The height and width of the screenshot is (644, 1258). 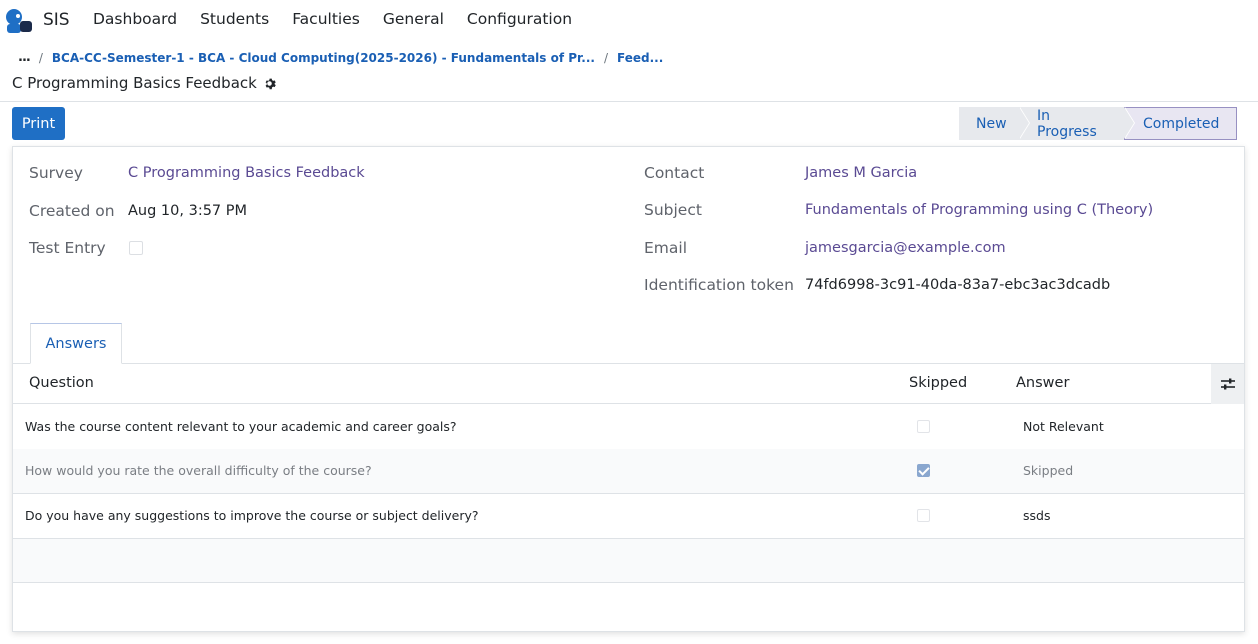 I want to click on stage-completed: Completed, so click(x=1180, y=123).